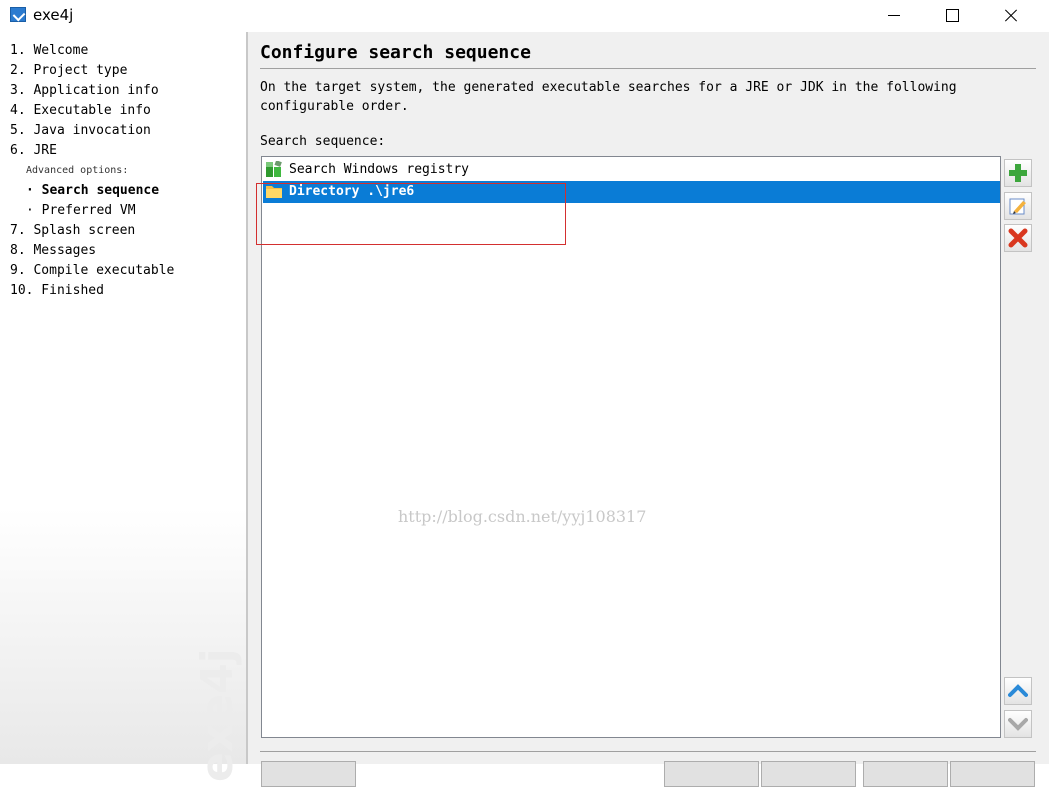  I want to click on list-item: Search Windows registry, so click(631, 170).